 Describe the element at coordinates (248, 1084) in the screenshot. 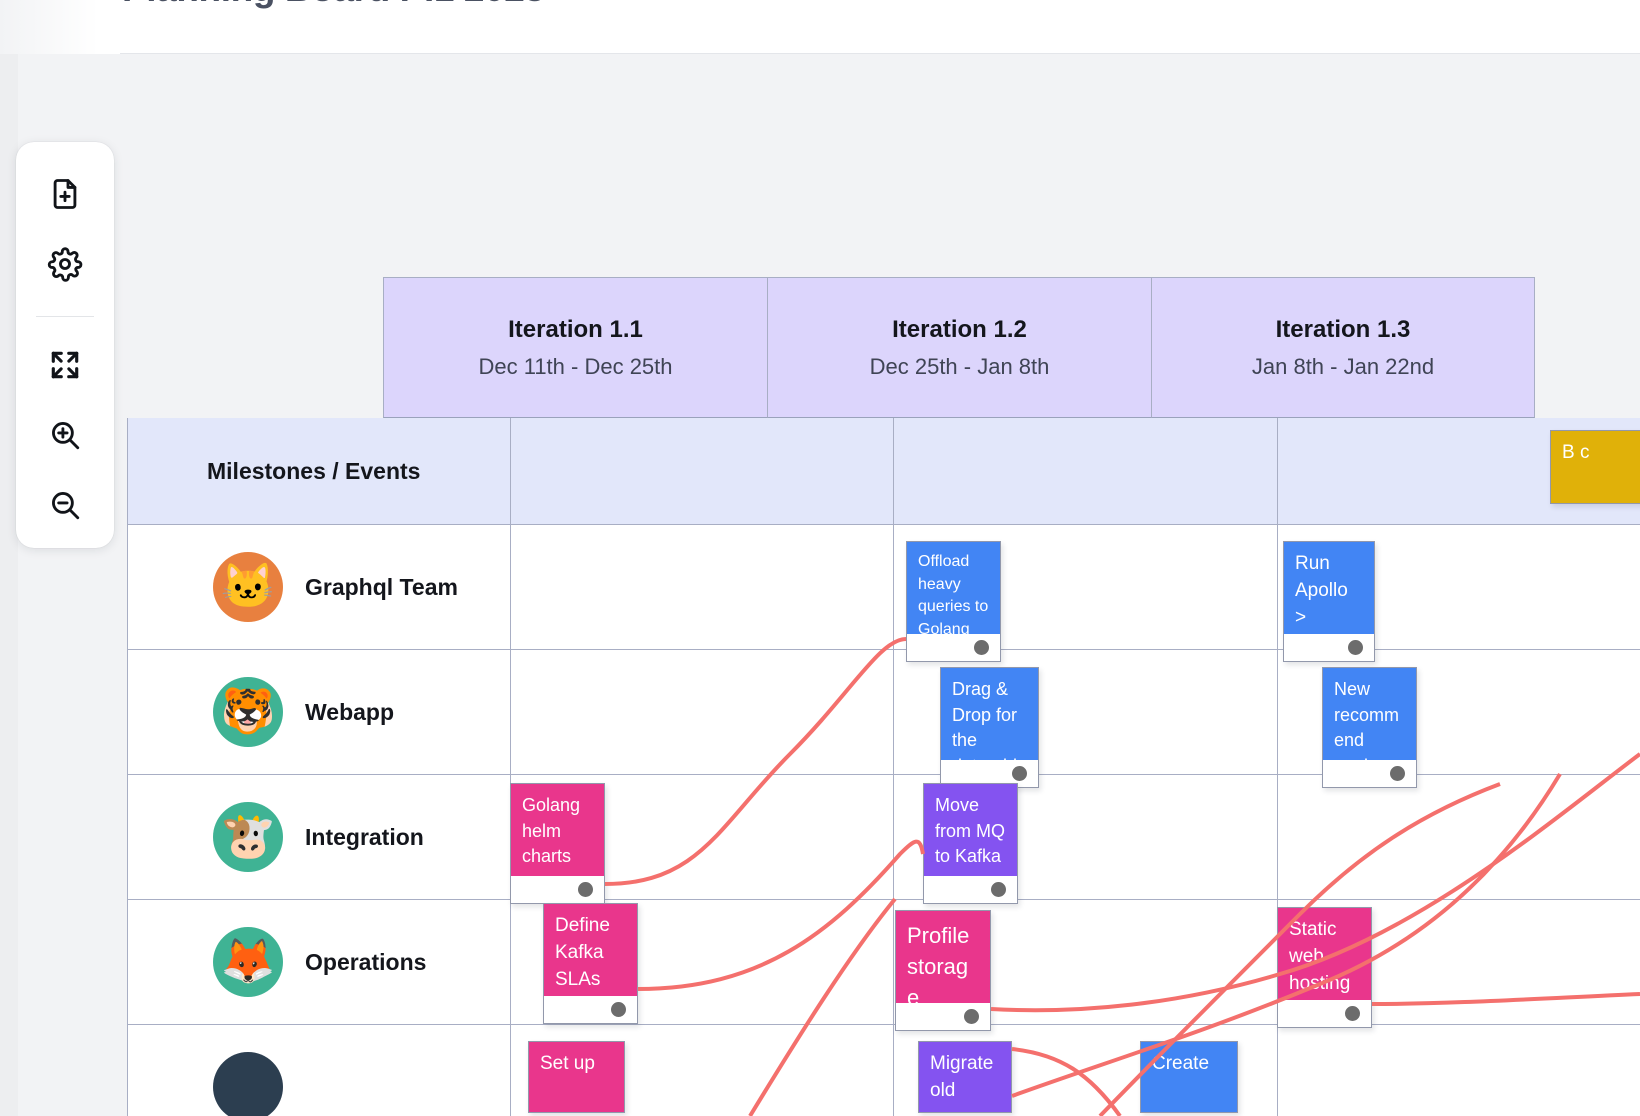

I see `avatar` at that location.